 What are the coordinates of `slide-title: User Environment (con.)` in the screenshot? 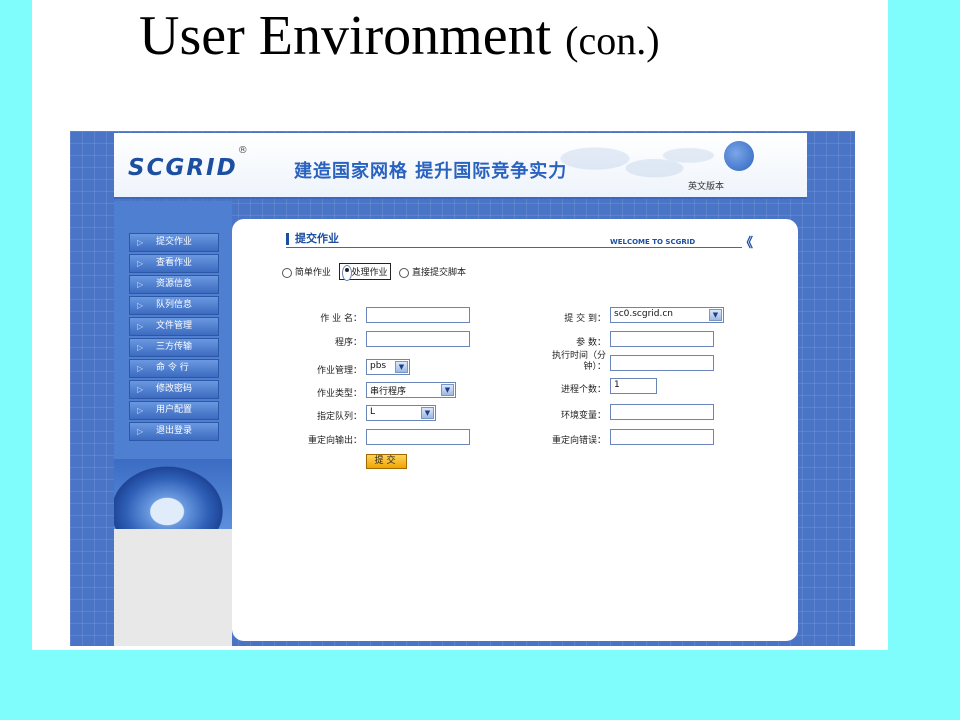 It's located at (399, 36).